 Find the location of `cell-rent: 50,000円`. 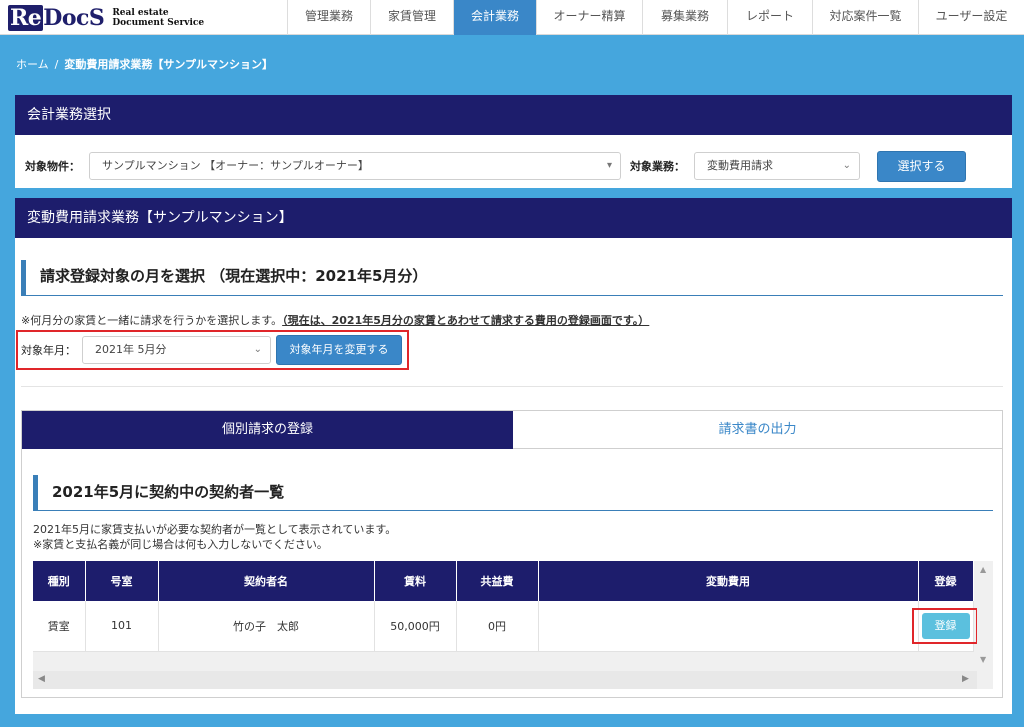

cell-rent: 50,000円 is located at coordinates (415, 626).